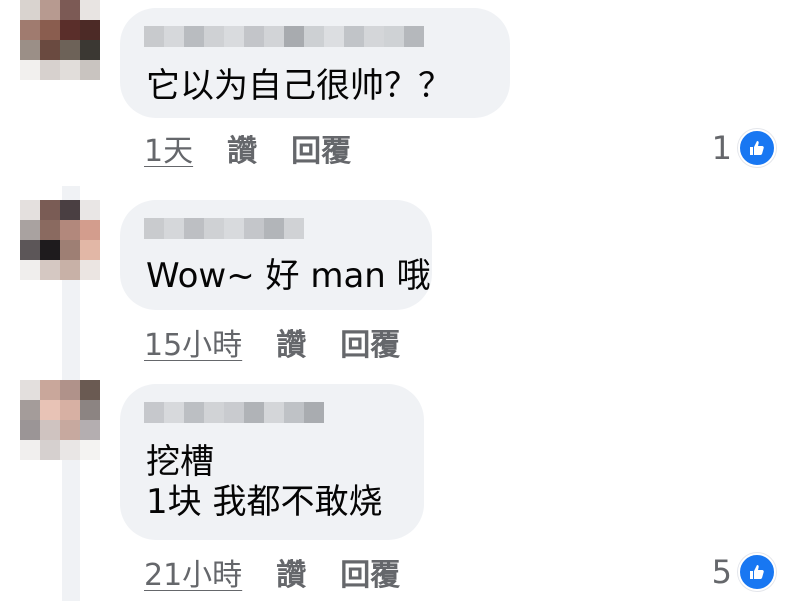  Describe the element at coordinates (276, 255) in the screenshot. I see `comment-bubble: Wow~ 好 man 哦` at that location.